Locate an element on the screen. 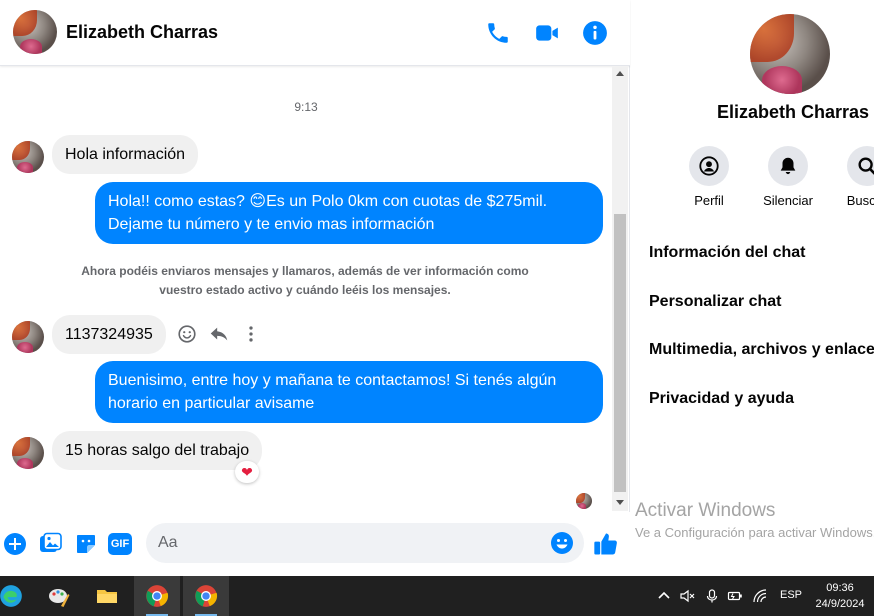 Image resolution: width=874 pixels, height=616 pixels. wifi-icon is located at coordinates (760, 596).